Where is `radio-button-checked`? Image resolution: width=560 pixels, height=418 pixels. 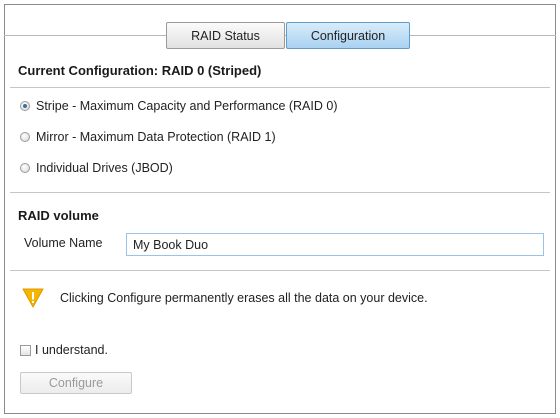 radio-button-checked is located at coordinates (25, 106).